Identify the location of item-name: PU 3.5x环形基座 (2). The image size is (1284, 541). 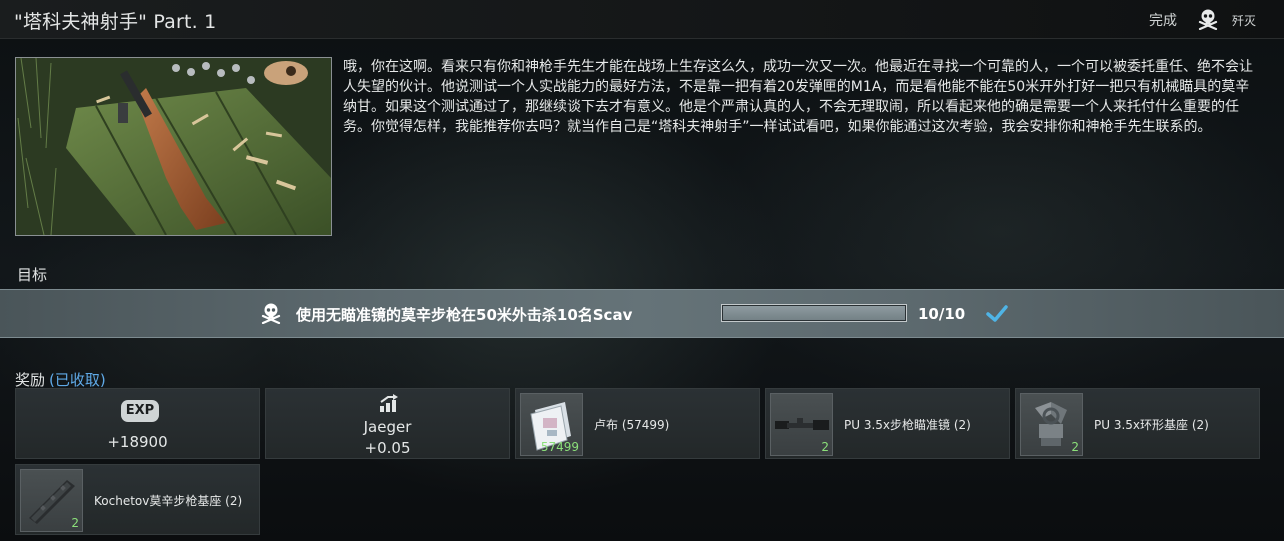
(1151, 425).